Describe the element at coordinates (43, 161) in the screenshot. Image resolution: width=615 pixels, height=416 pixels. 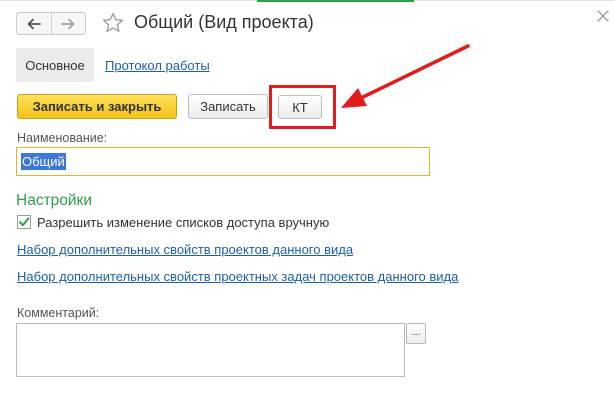
I see `name-input-selected-text: Общий` at that location.